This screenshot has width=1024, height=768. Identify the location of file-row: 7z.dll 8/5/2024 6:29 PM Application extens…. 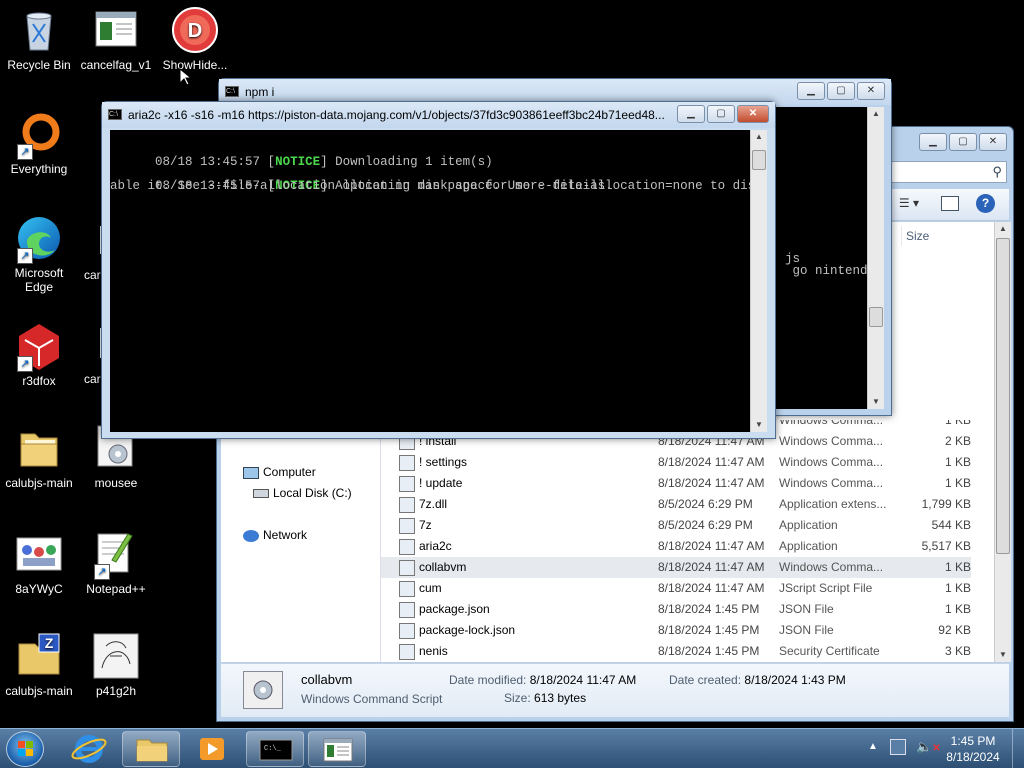
(676, 504).